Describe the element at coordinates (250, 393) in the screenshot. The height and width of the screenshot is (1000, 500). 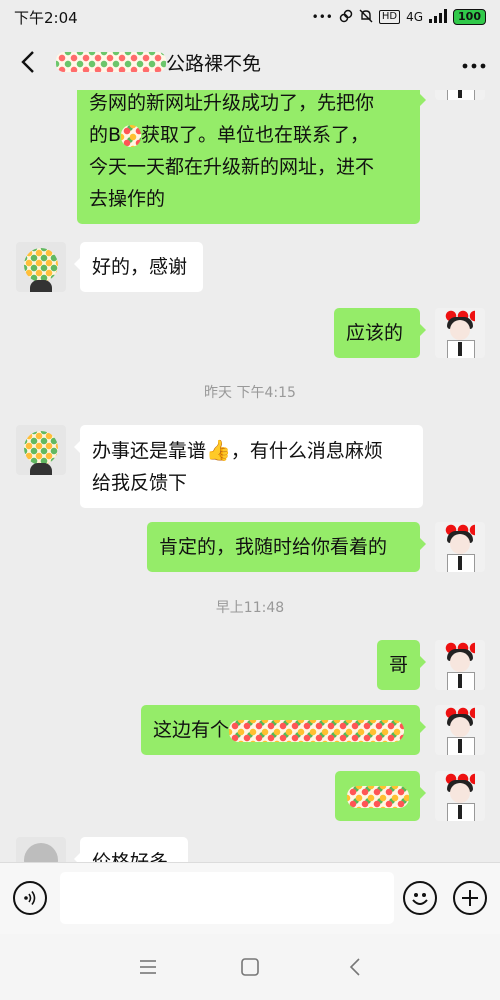
I see `time-divider: 昨天 下午4:15` at that location.